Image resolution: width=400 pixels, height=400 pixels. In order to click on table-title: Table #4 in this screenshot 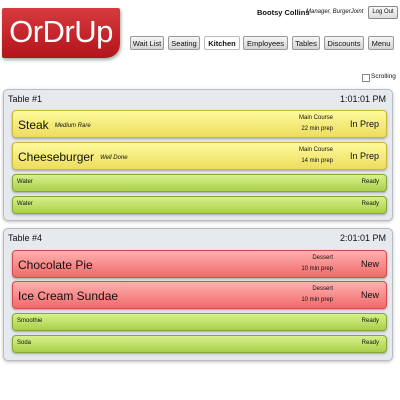, I will do `click(25, 238)`.